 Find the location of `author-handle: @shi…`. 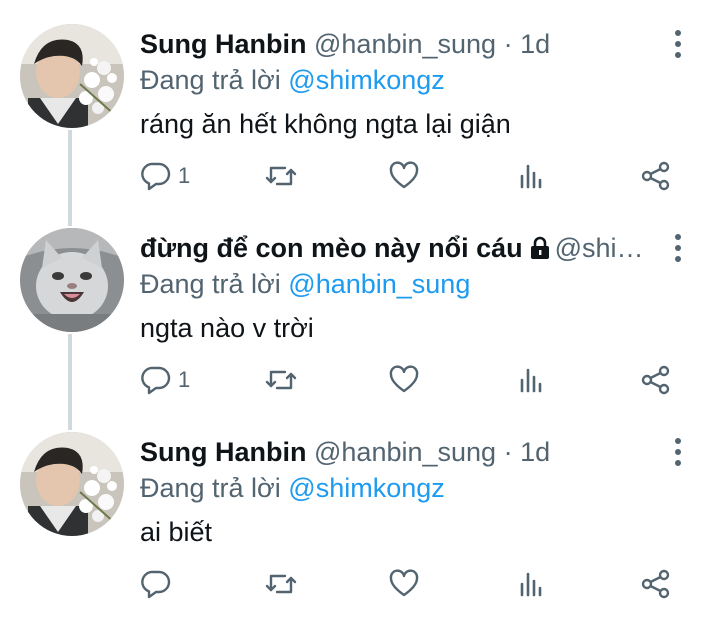

author-handle: @shi… is located at coordinates (599, 248).